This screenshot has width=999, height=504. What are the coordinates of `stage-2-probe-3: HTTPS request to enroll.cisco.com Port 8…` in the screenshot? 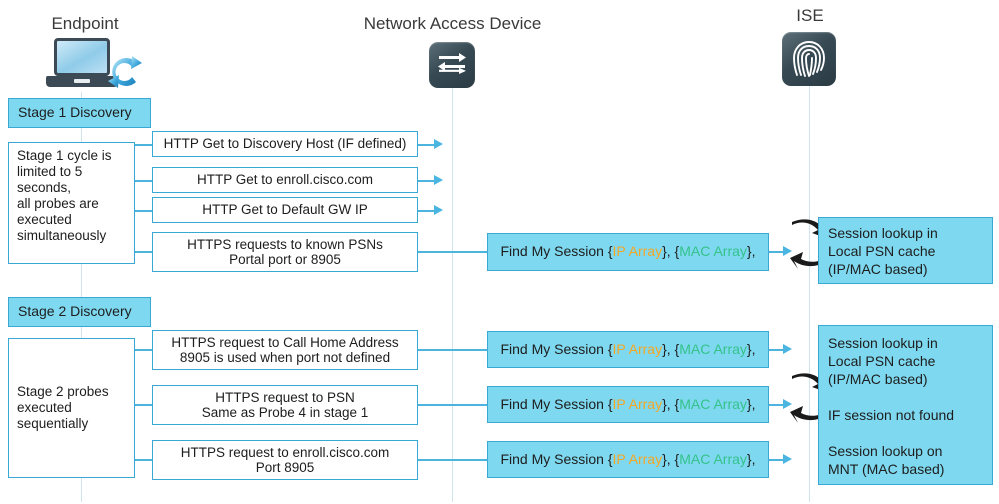 It's located at (285, 460).